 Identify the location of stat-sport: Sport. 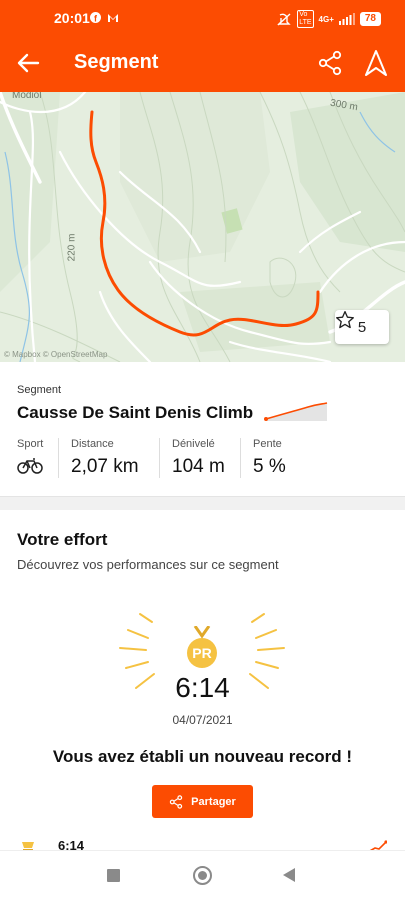
(30, 458).